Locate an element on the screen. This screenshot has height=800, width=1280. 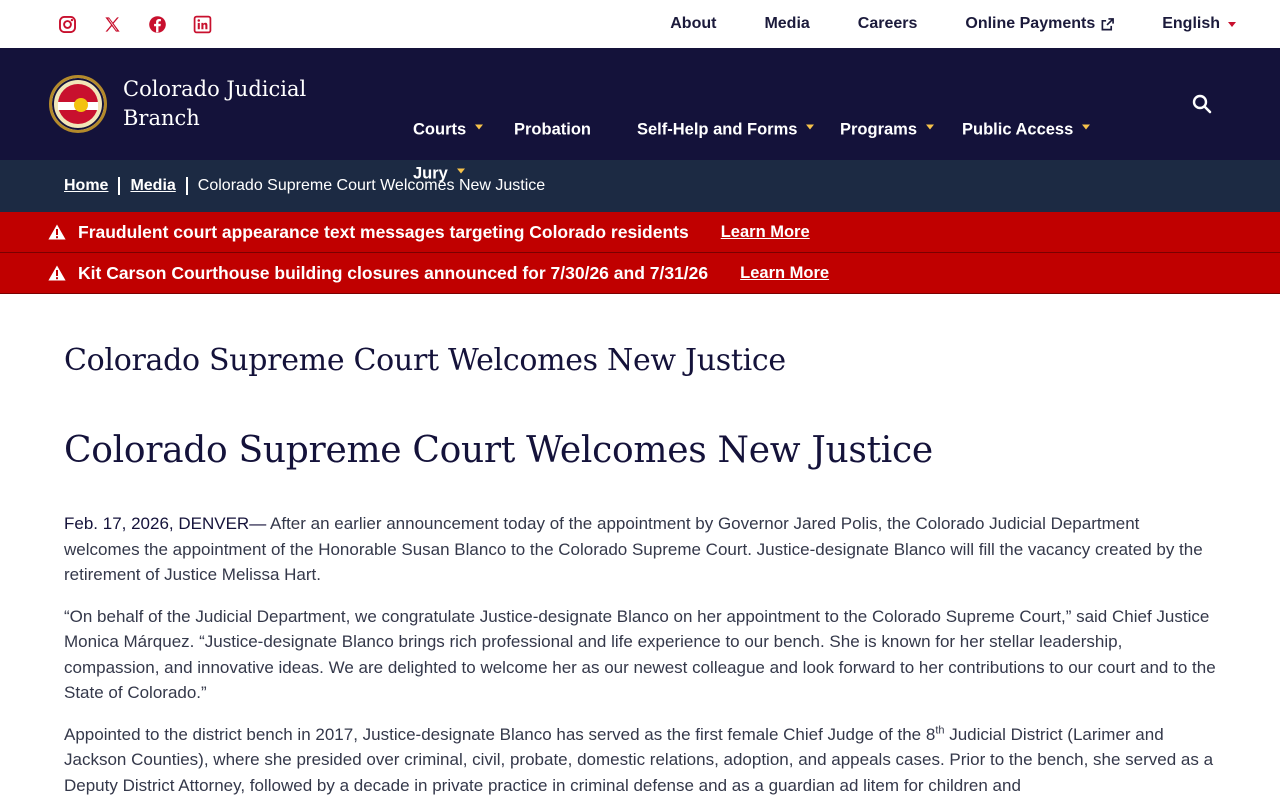
search-button is located at coordinates (1202, 104).